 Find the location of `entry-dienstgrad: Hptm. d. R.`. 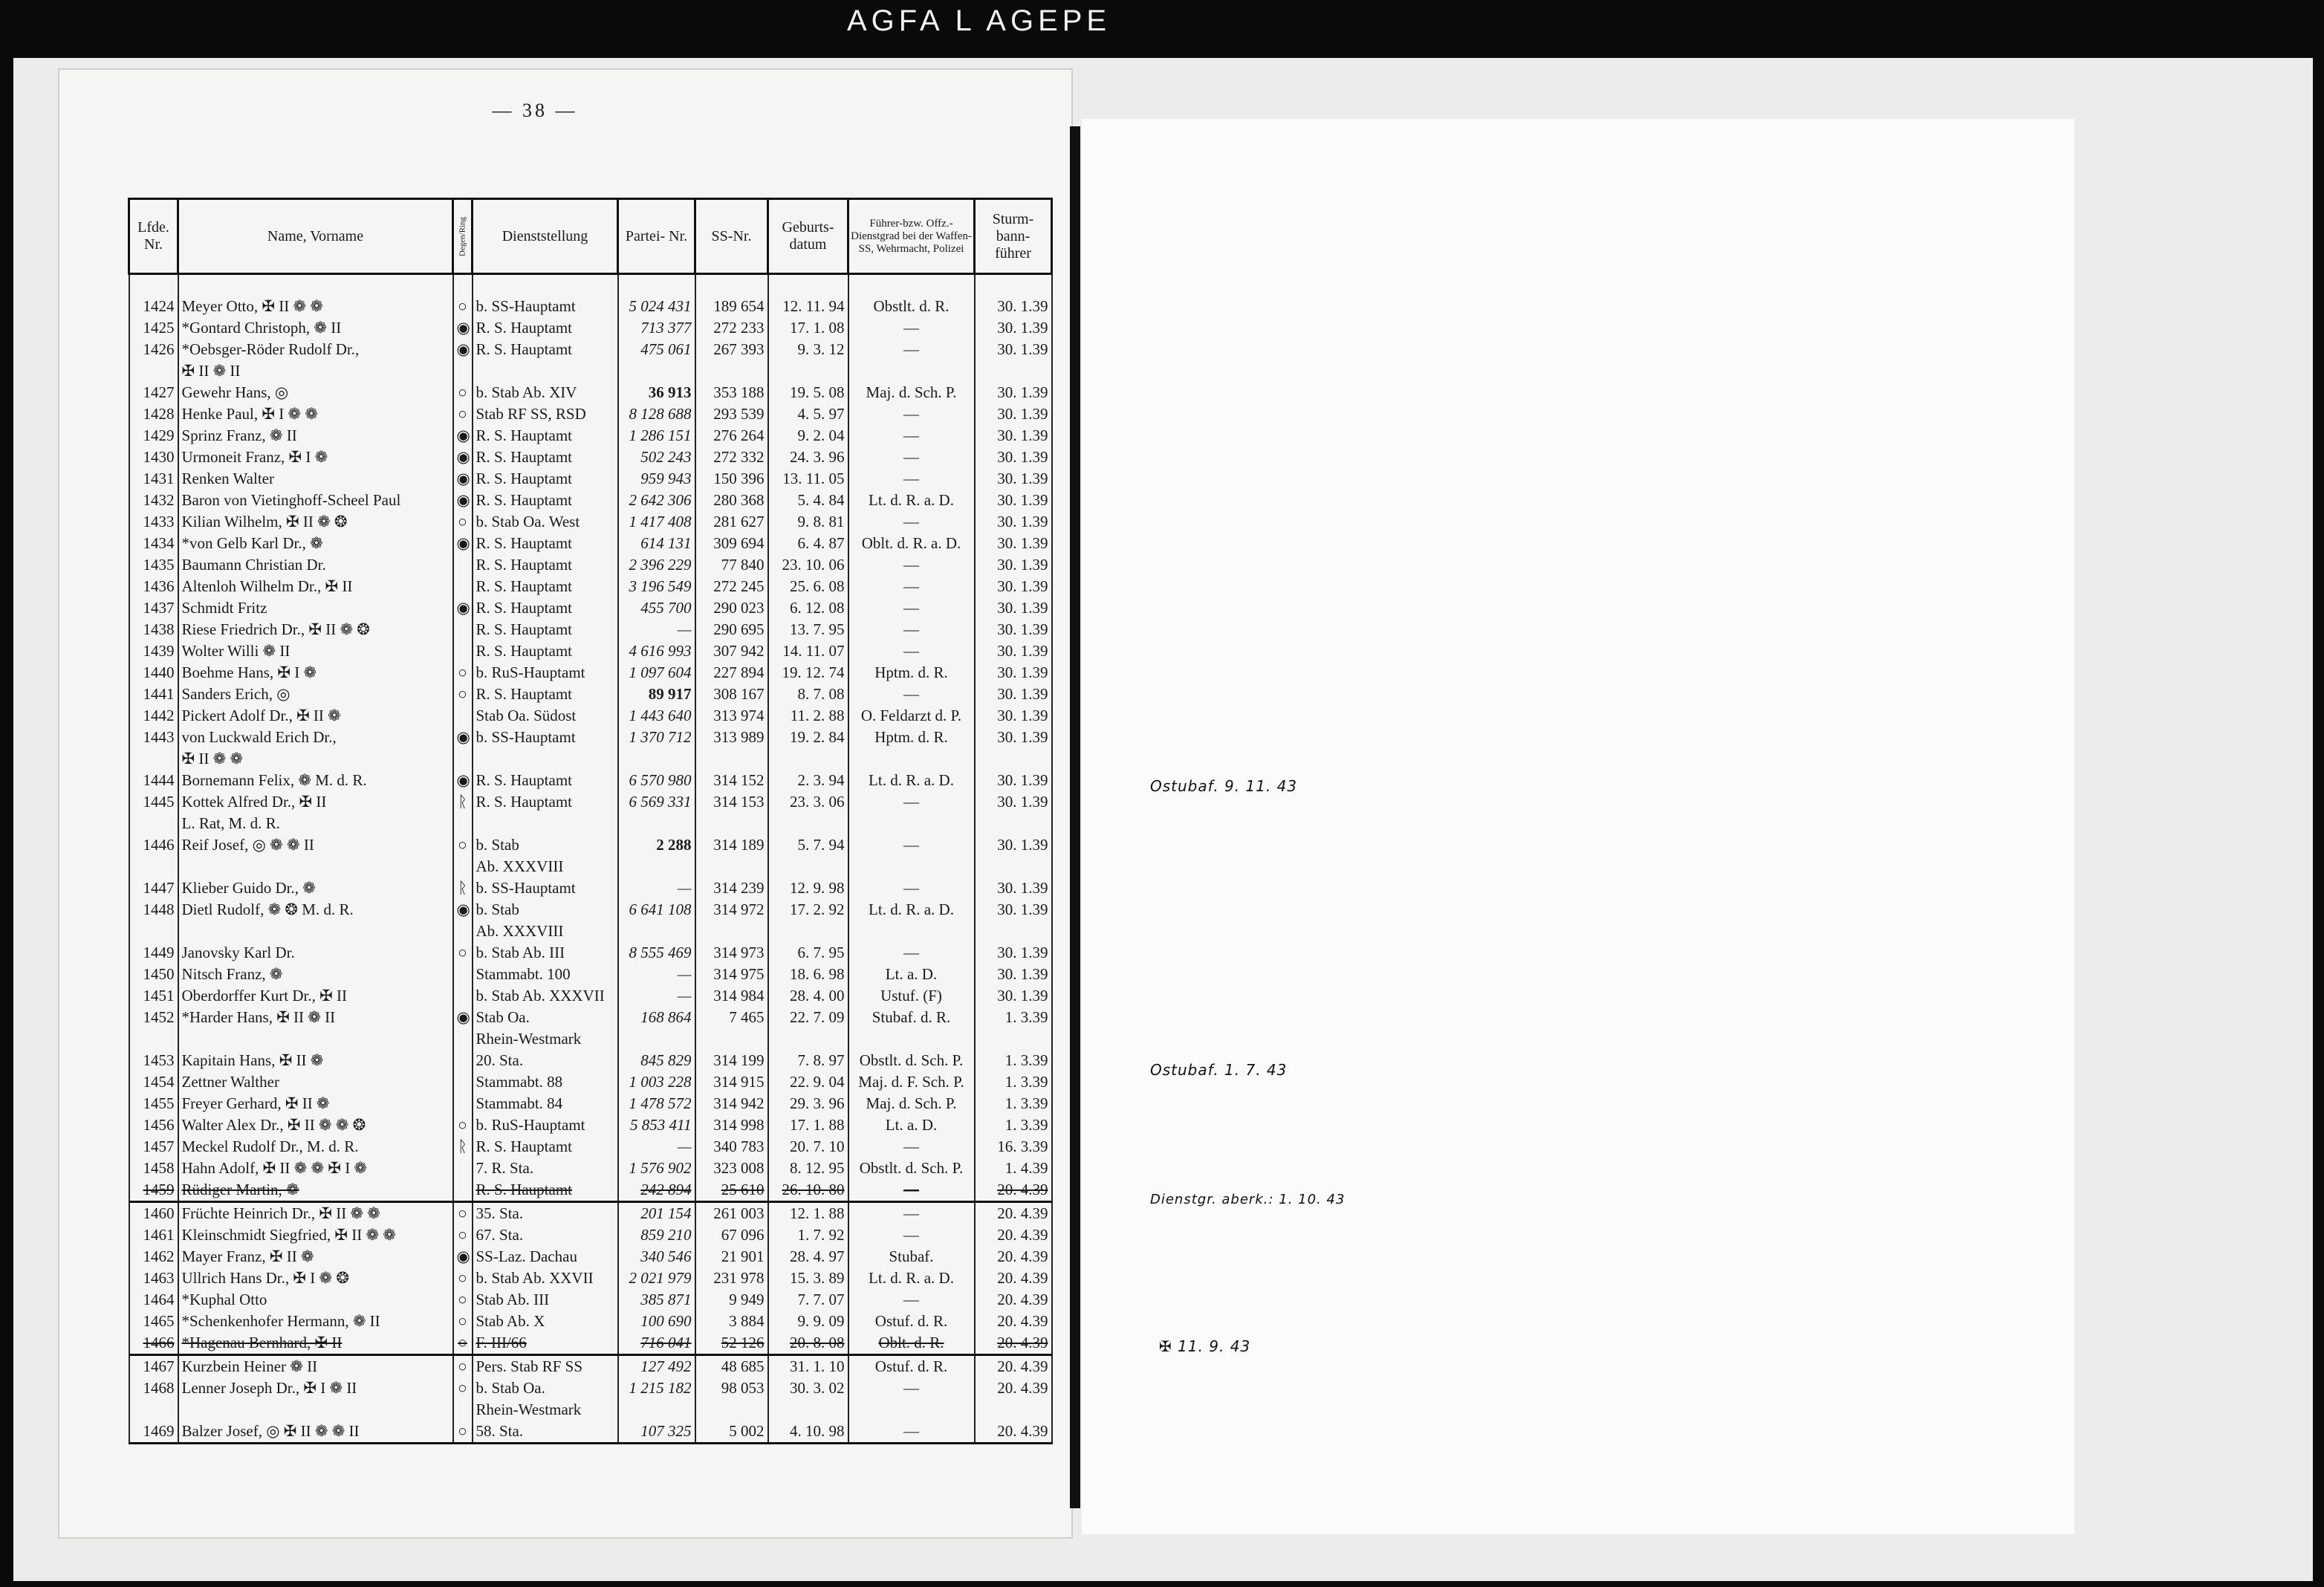

entry-dienstgrad: Hptm. d. R. is located at coordinates (911, 673).